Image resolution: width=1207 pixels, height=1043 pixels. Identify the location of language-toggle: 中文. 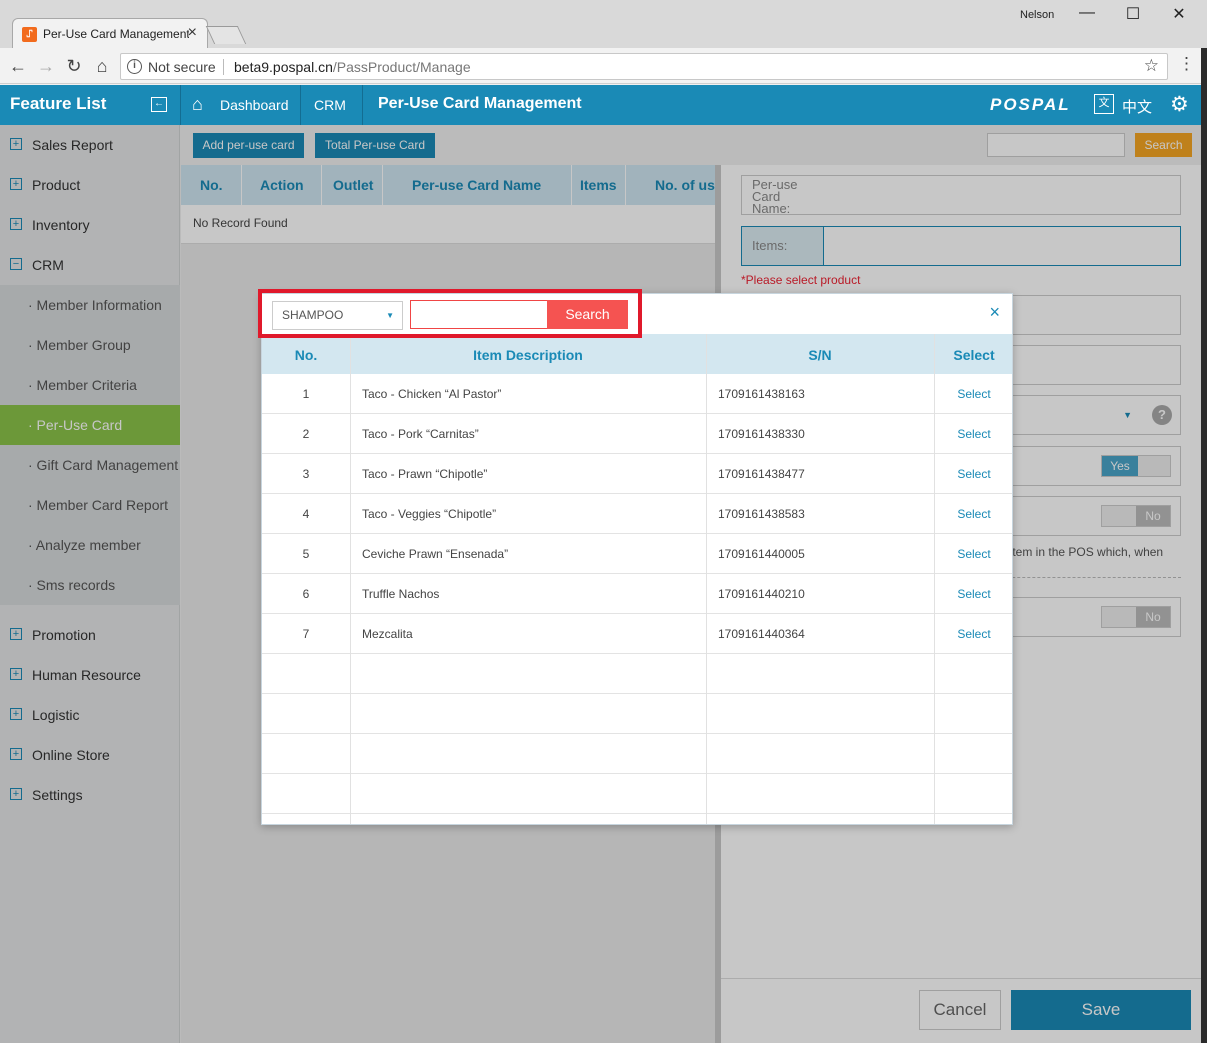
(1137, 106).